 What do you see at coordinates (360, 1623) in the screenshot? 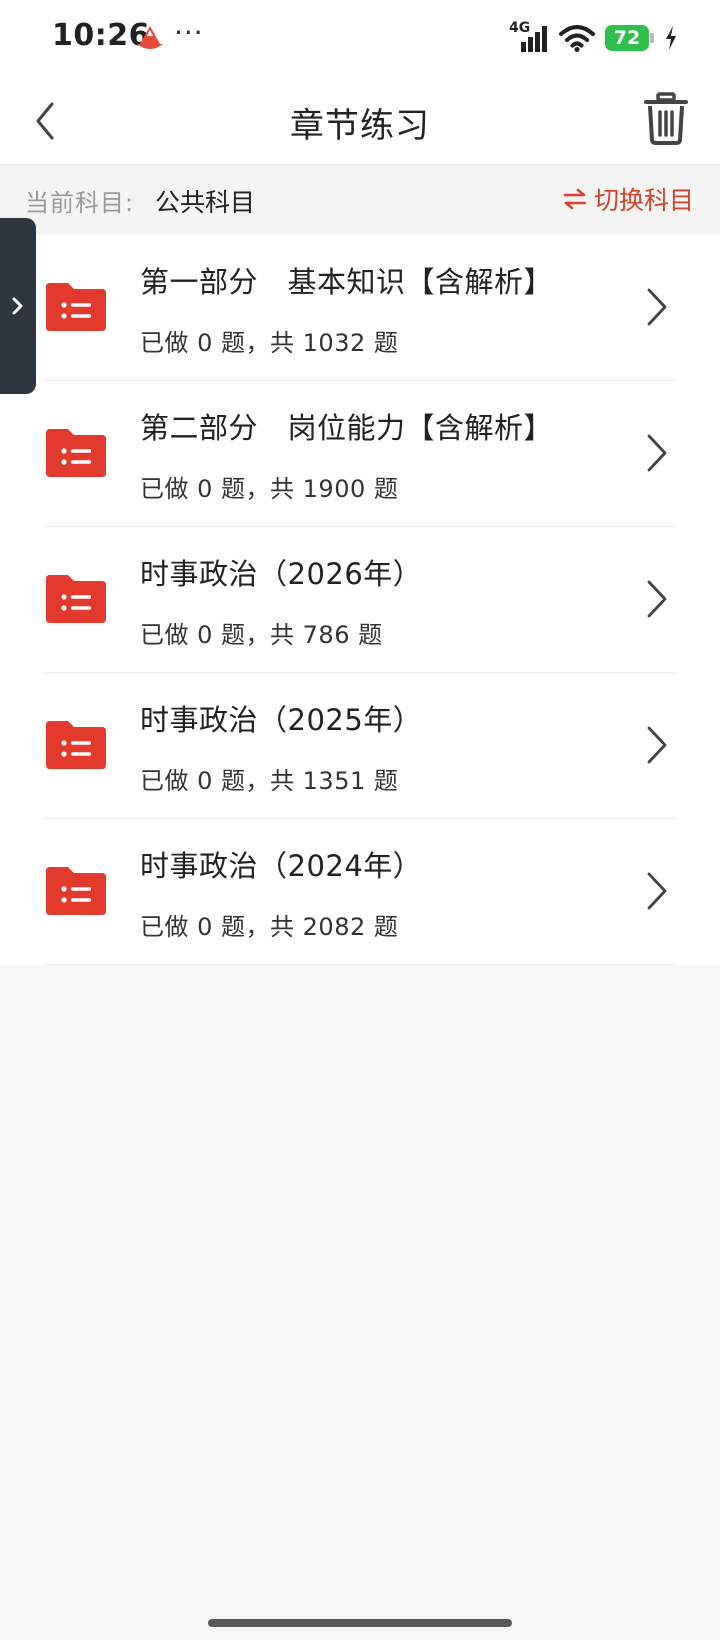
I see `home-indicator` at bounding box center [360, 1623].